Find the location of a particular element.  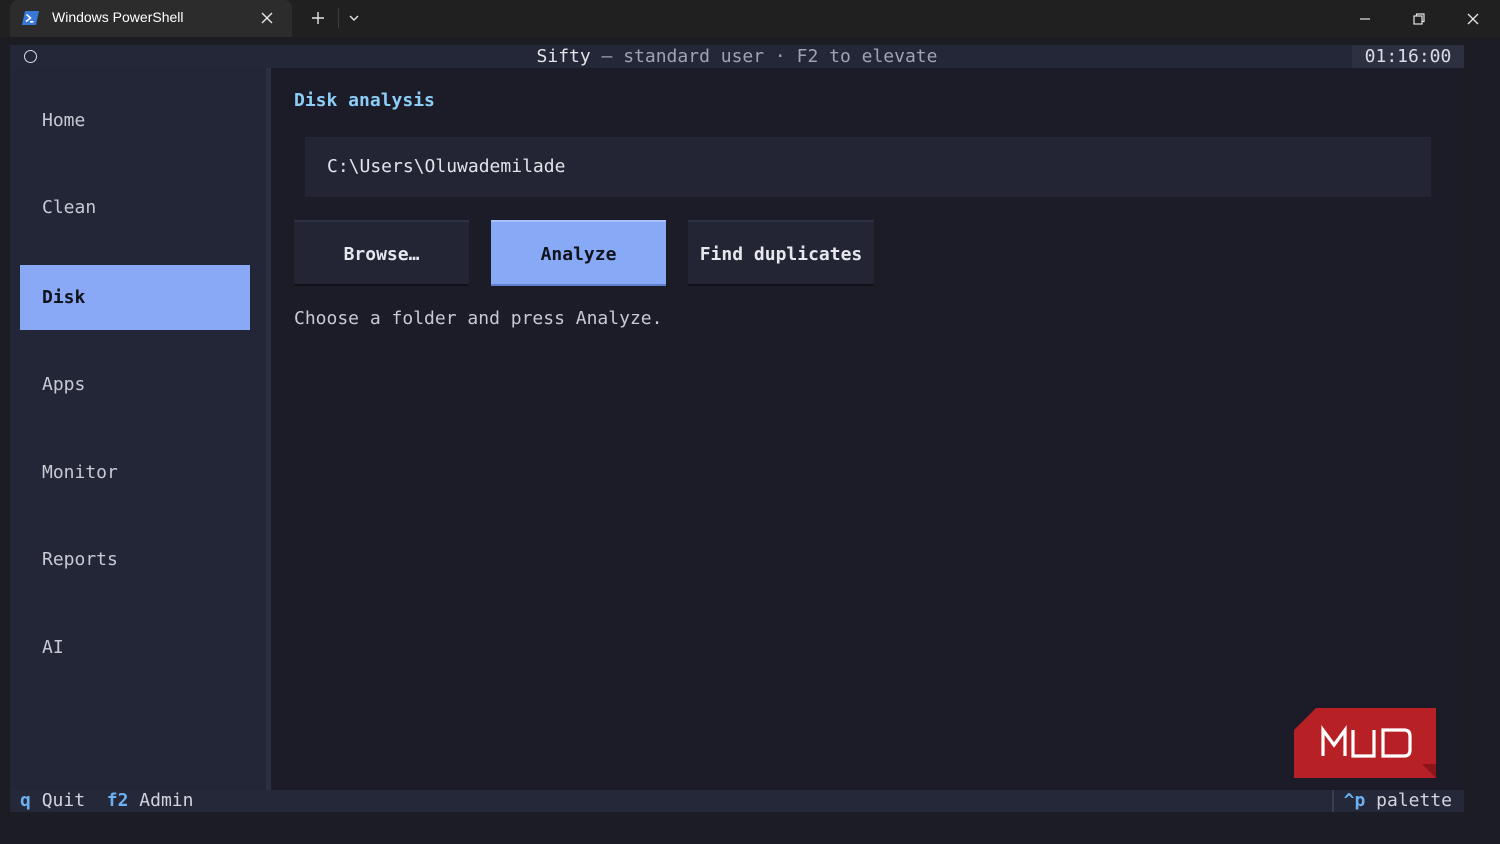

muo-watermark-logo is located at coordinates (1365, 743).